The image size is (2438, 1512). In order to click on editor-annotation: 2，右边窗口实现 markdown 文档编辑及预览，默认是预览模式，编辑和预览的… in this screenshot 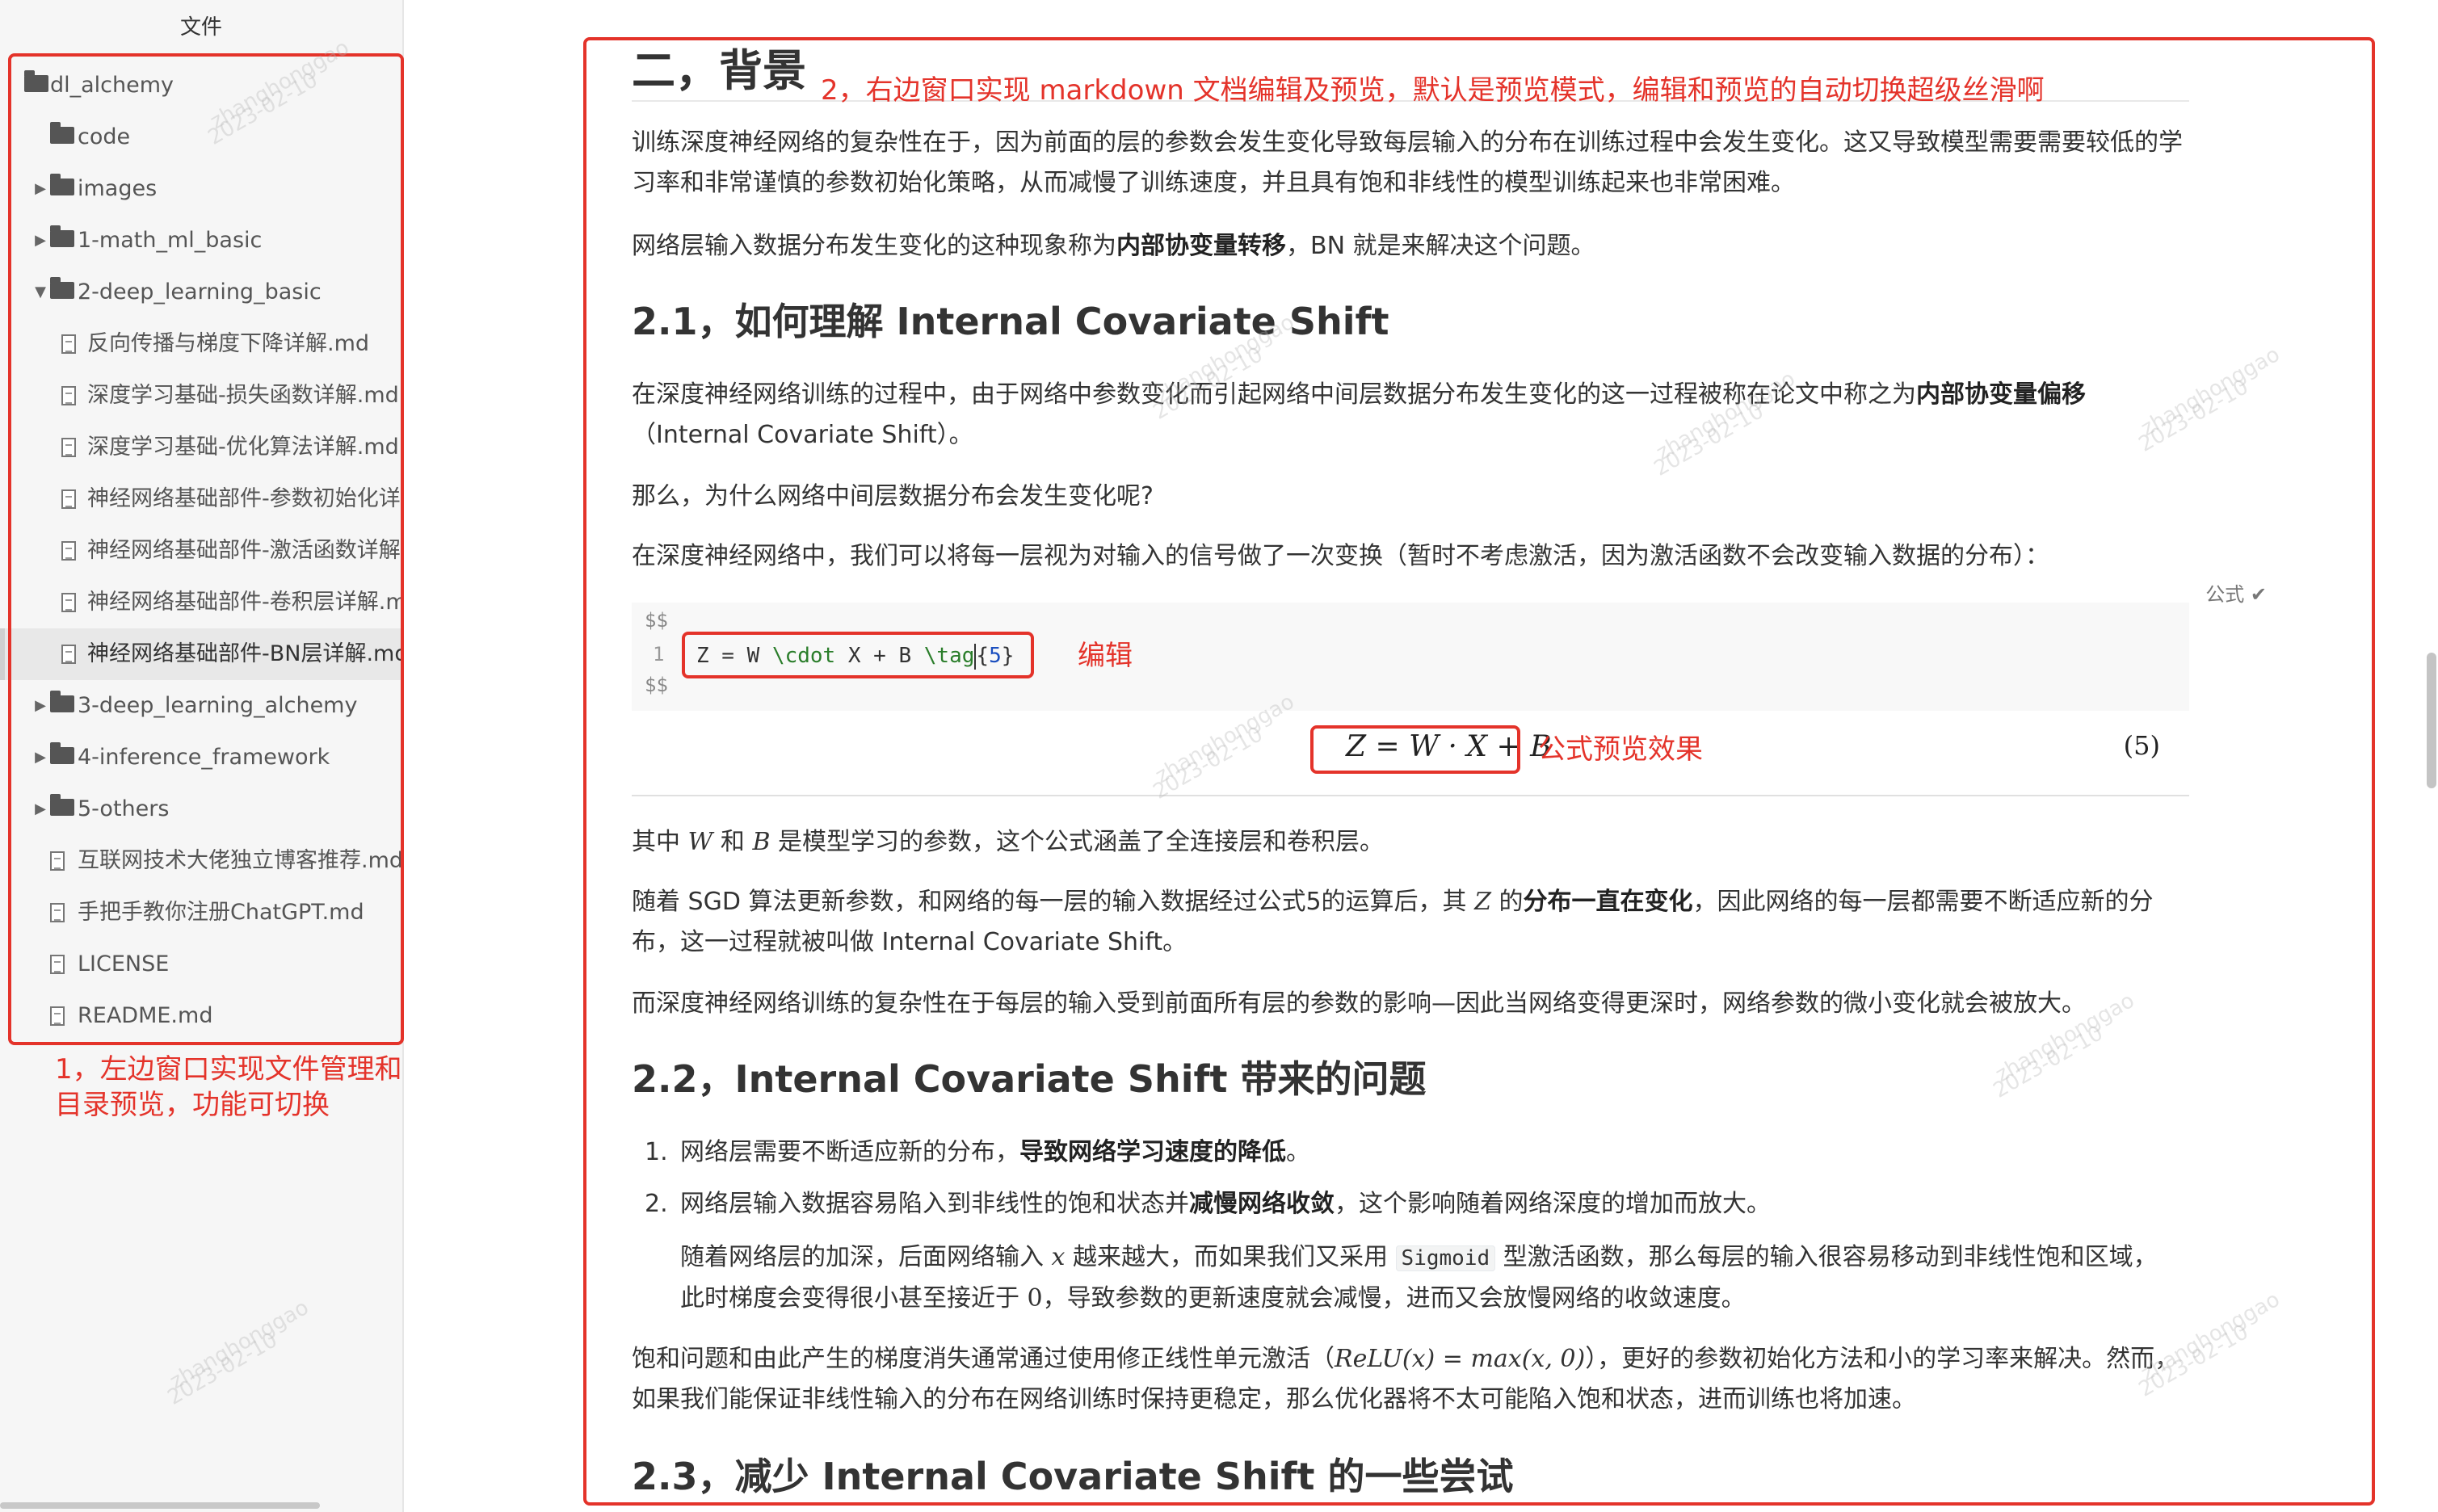, I will do `click(1433, 90)`.